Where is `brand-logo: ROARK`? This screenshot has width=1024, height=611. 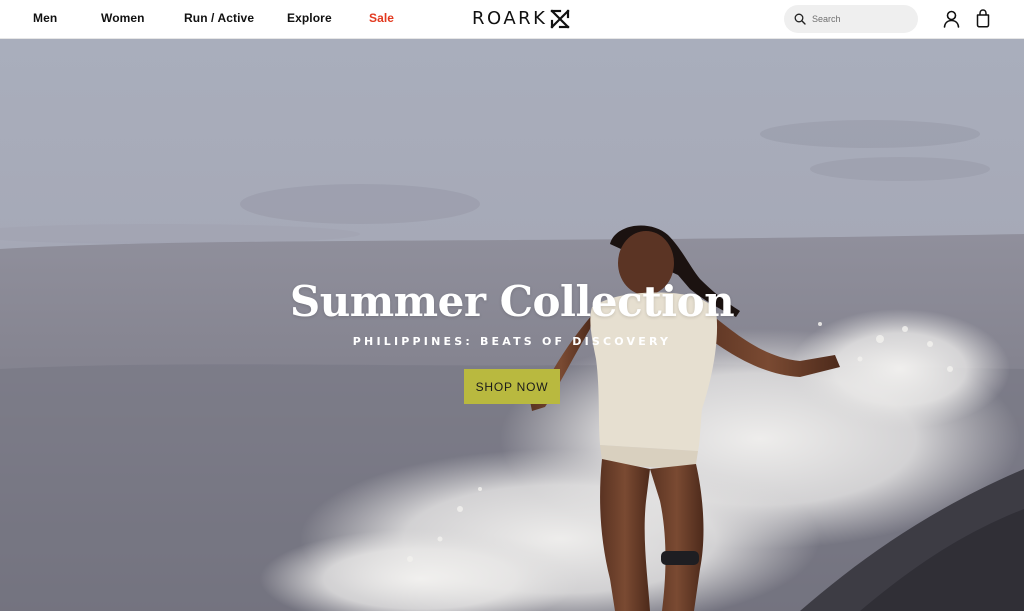
brand-logo: ROARK is located at coordinates (521, 19).